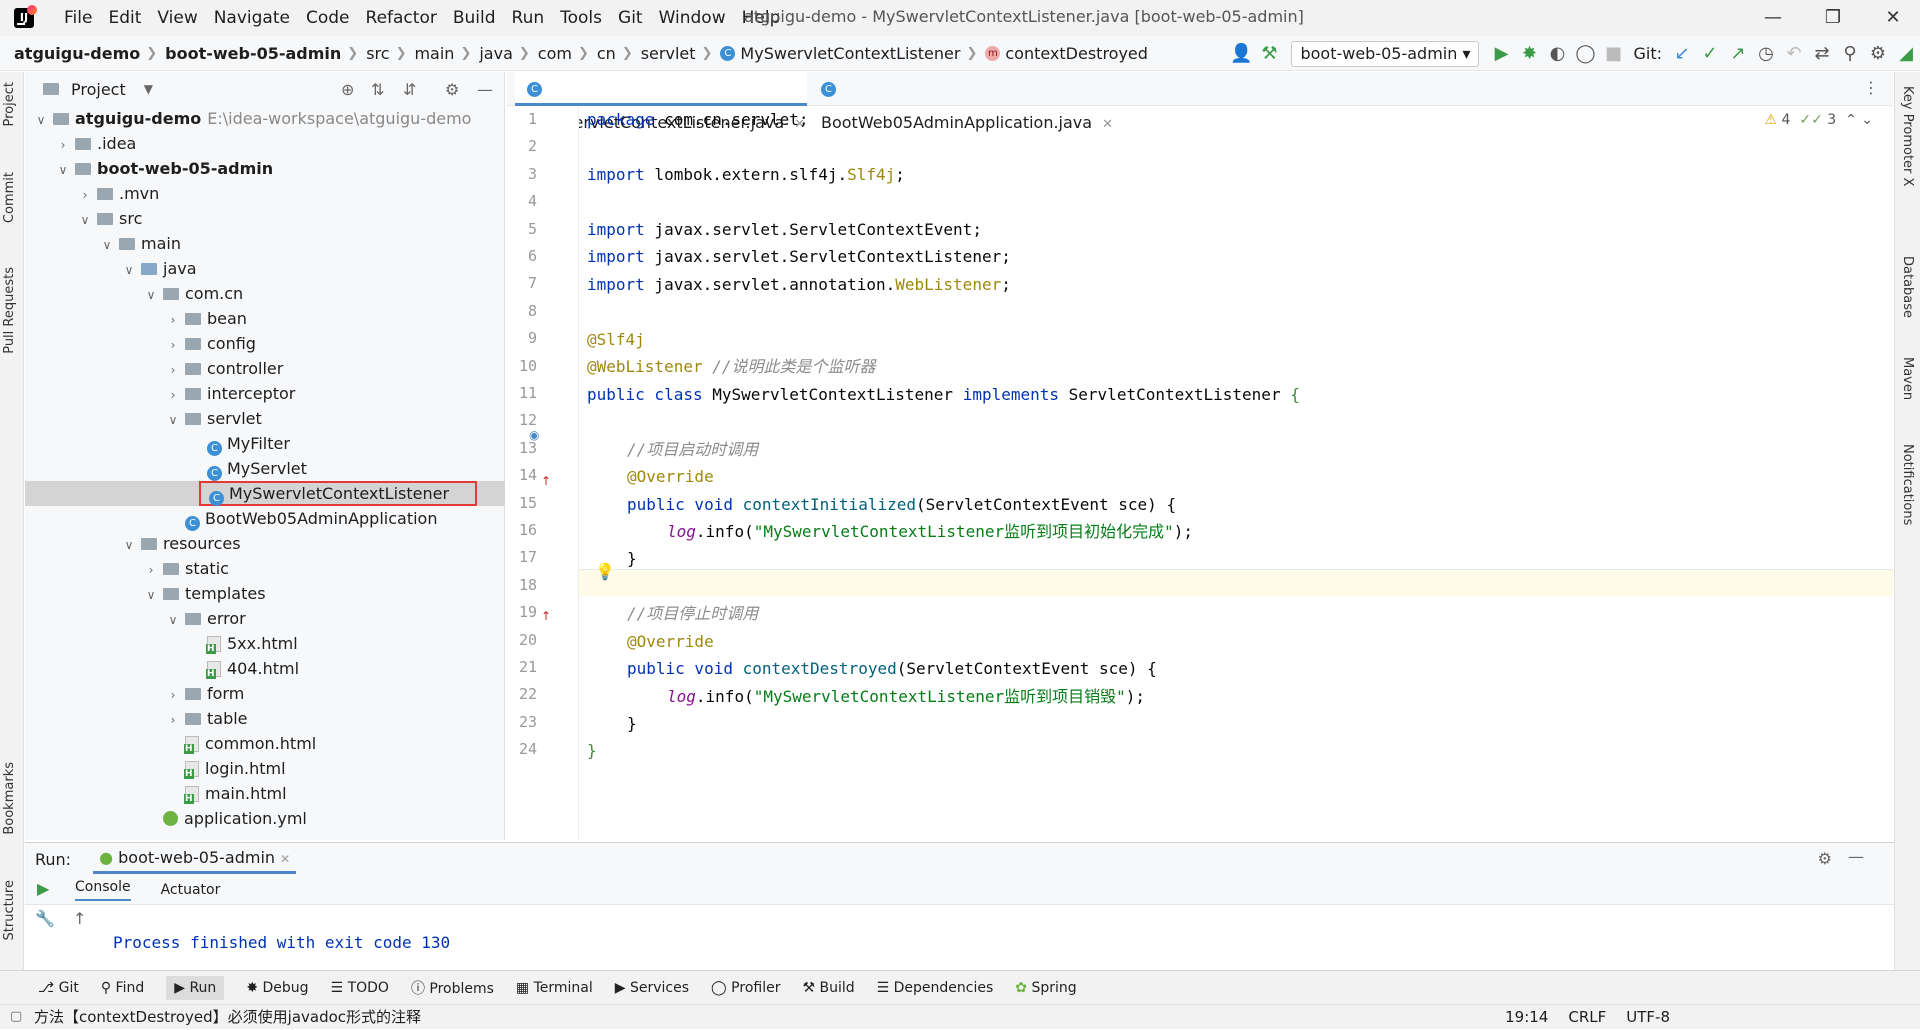 This screenshot has width=1920, height=1030. What do you see at coordinates (103, 890) in the screenshot?
I see `console-tab: Console` at bounding box center [103, 890].